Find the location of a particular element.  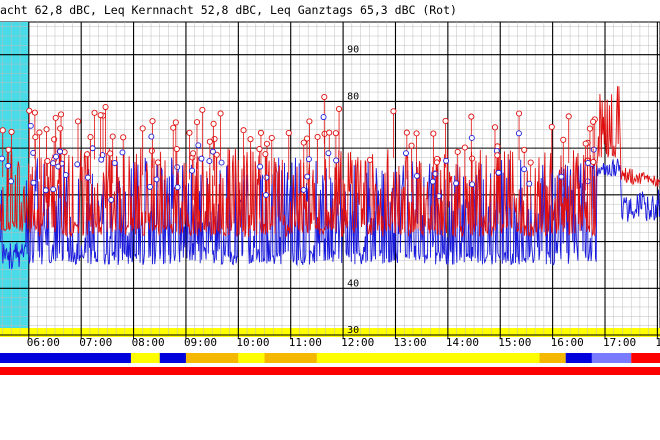

x-tick-label: 15:00 is located at coordinates (514, 342).